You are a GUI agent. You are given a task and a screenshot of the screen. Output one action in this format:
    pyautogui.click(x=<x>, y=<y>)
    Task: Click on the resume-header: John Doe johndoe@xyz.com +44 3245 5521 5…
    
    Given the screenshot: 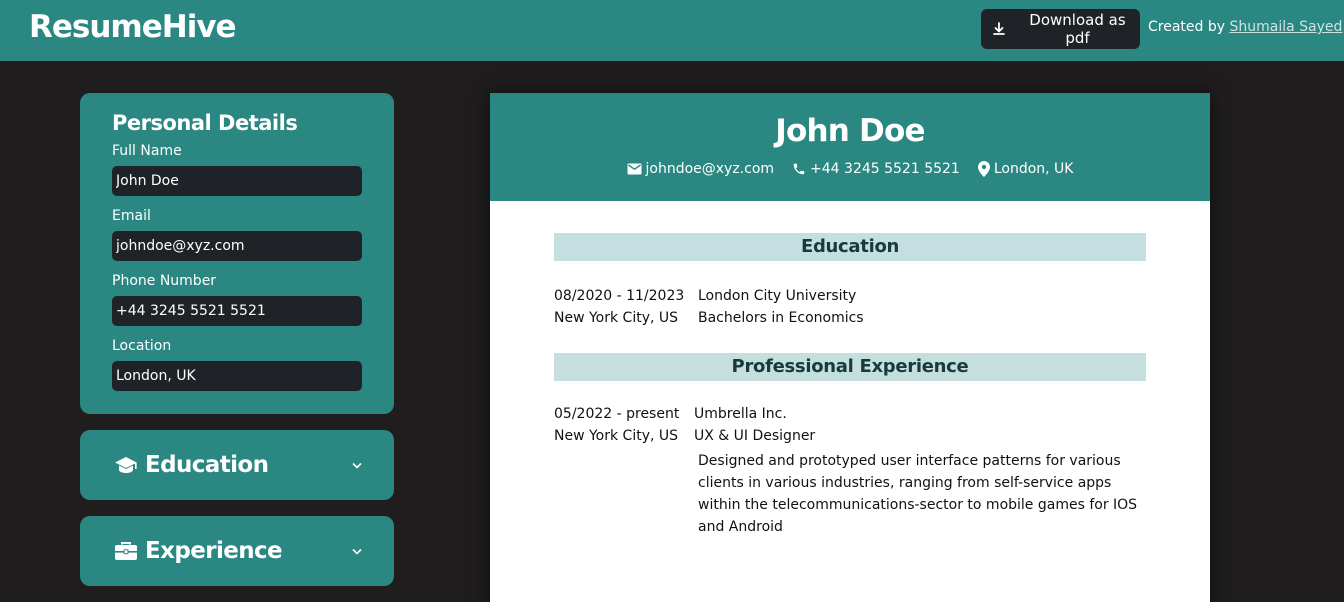 What is the action you would take?
    pyautogui.click(x=850, y=147)
    